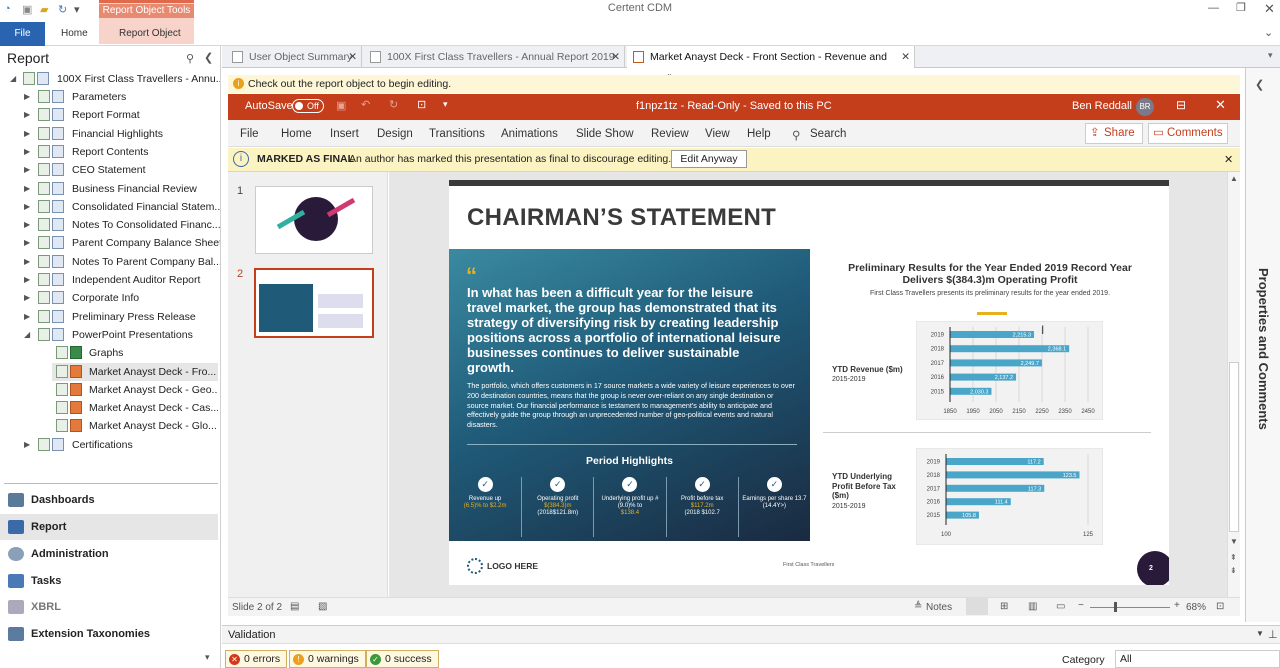  Describe the element at coordinates (939, 607) in the screenshot. I see `notes-button: Notes` at that location.